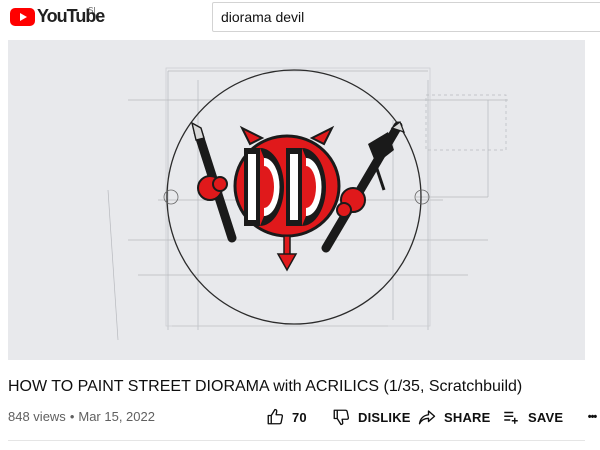 Image resolution: width=600 pixels, height=450 pixels. What do you see at coordinates (22, 16) in the screenshot?
I see `play-icon` at bounding box center [22, 16].